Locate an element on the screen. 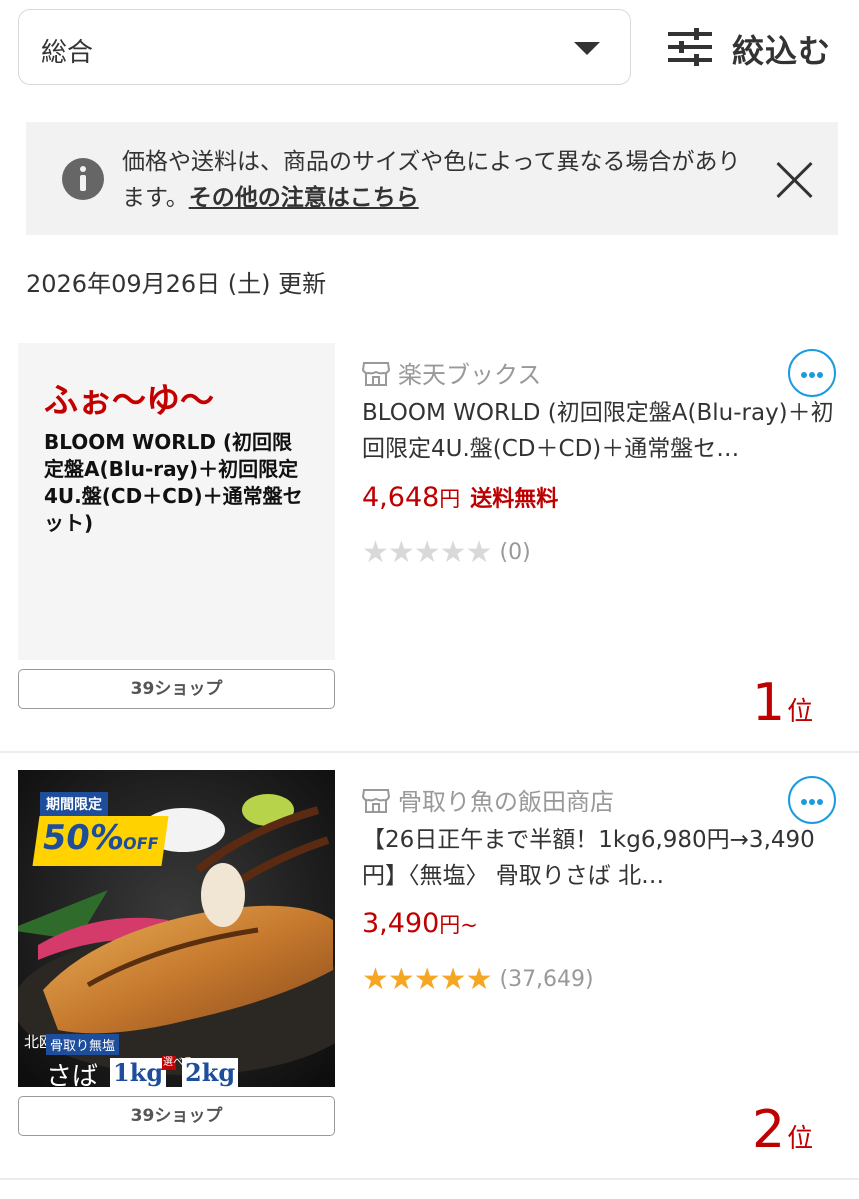  filter-button: 絞込む is located at coordinates (758, 47).